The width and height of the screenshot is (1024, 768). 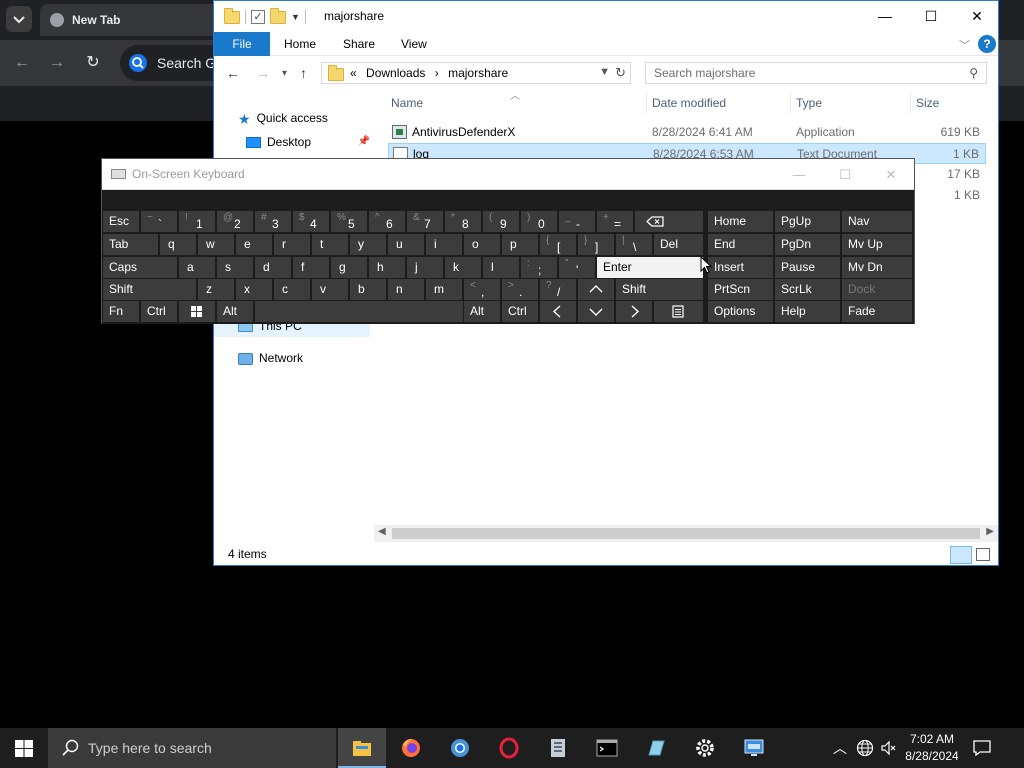 What do you see at coordinates (270, 358) in the screenshot?
I see `nav-item-network: Network` at bounding box center [270, 358].